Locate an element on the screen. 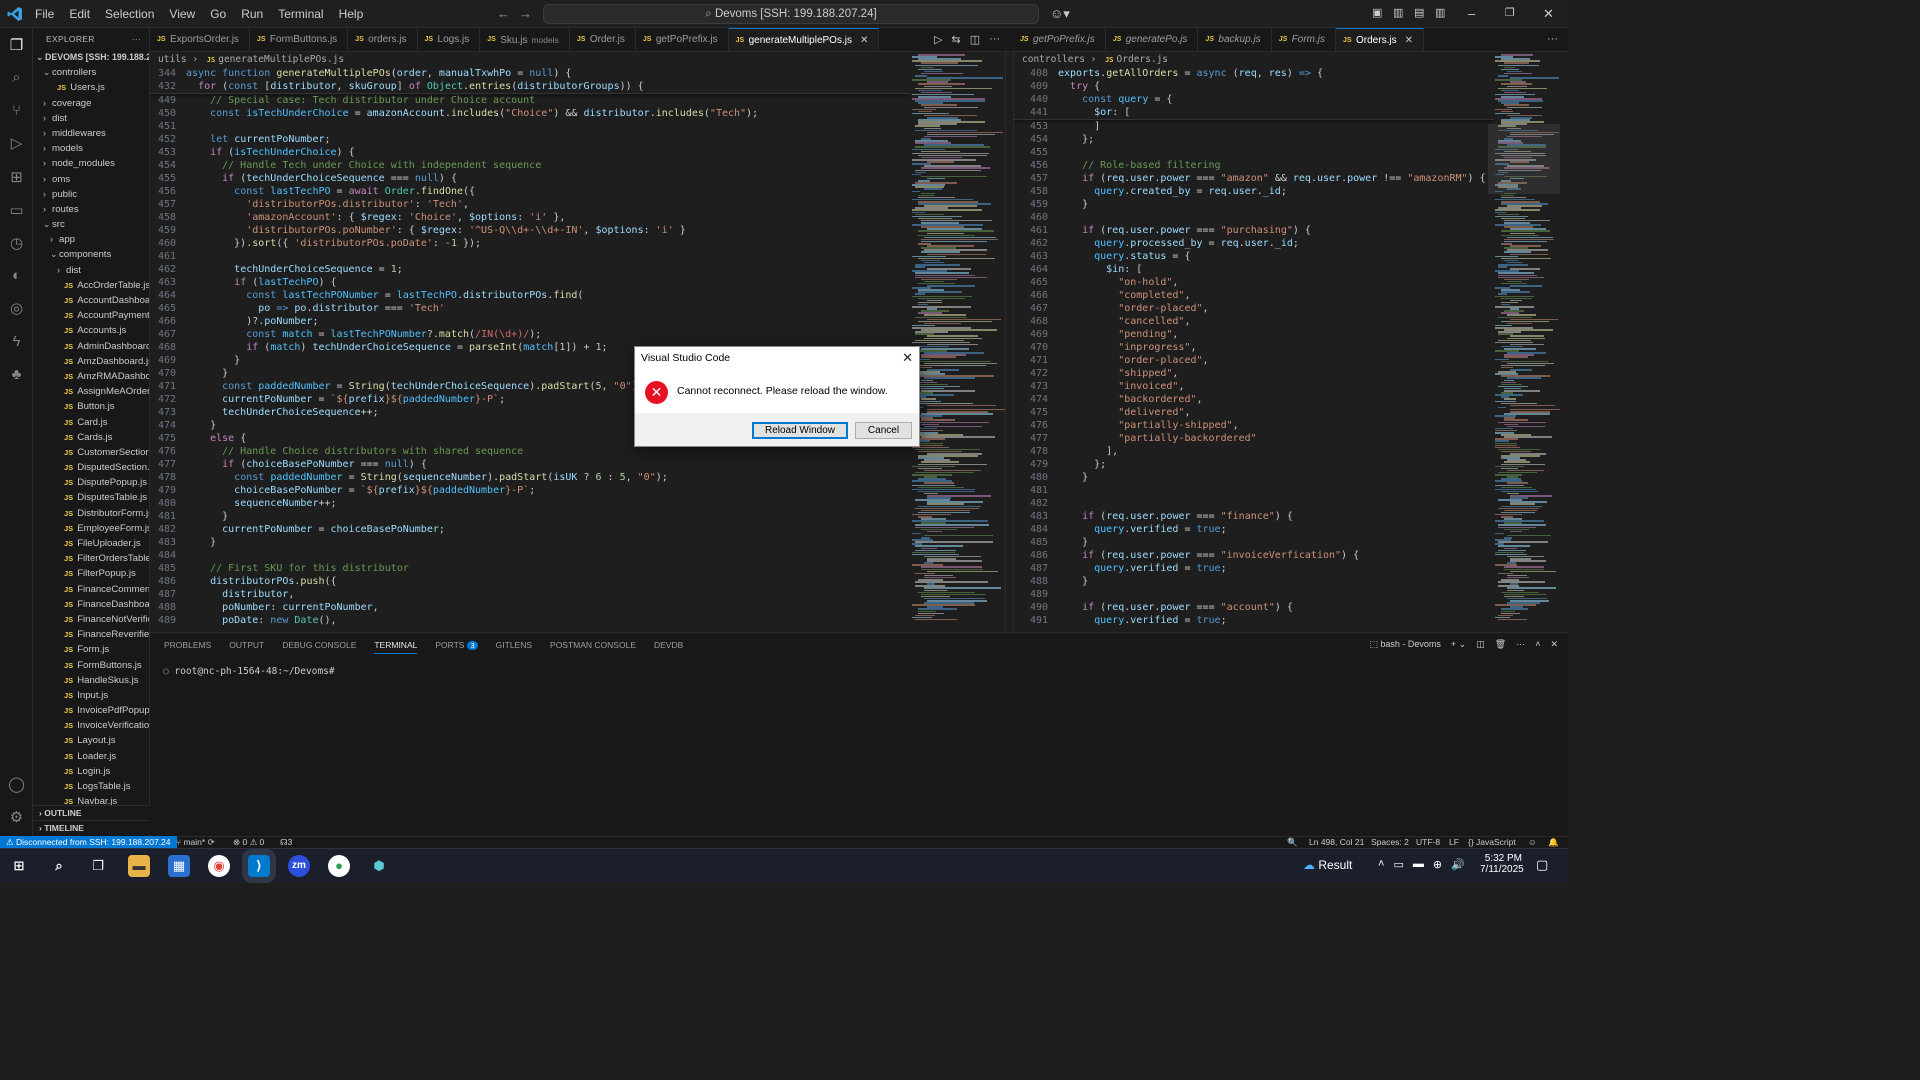 The image size is (1920, 1080). folder-item: ⌄components is located at coordinates (91, 254).